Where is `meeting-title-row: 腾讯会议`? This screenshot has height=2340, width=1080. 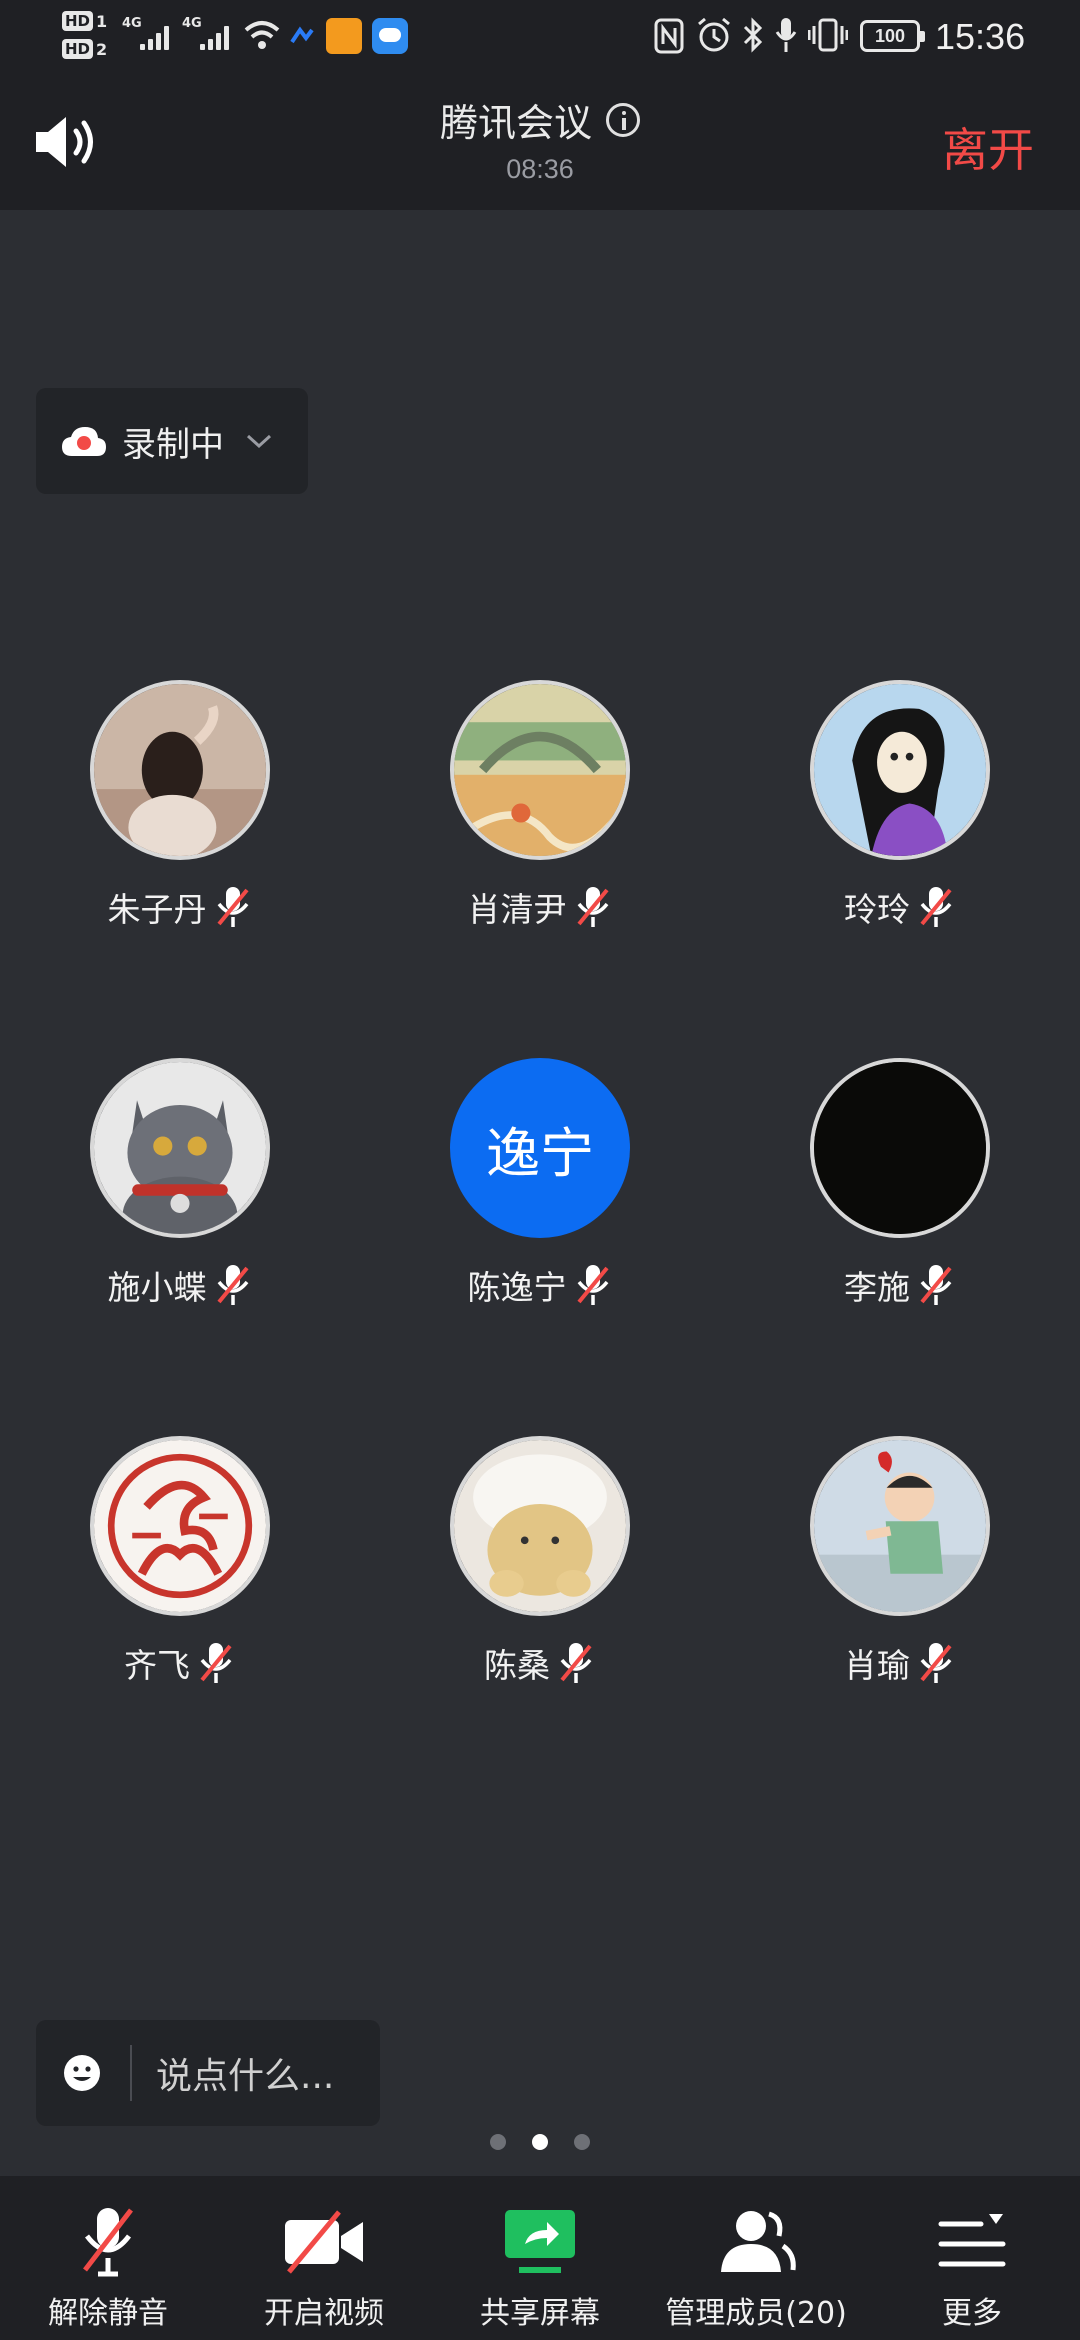
meeting-title-row: 腾讯会议 is located at coordinates (540, 119).